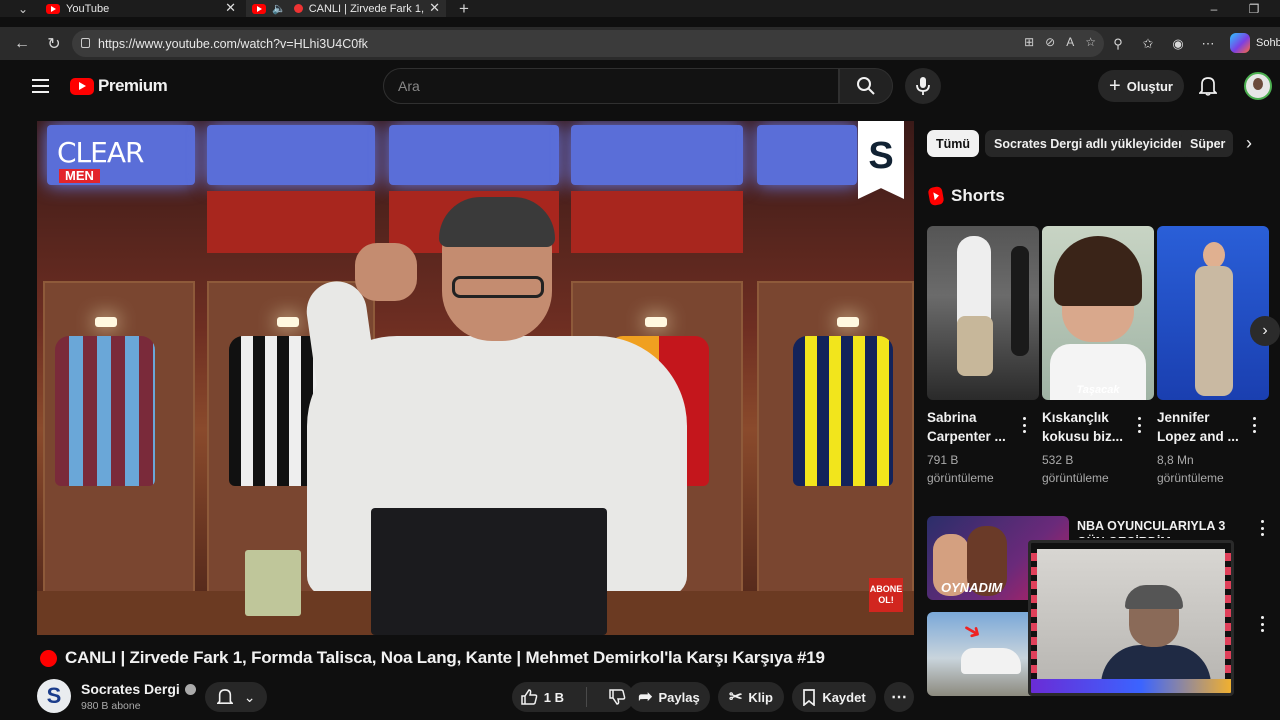 This screenshot has height=720, width=1280. Describe the element at coordinates (760, 697) in the screenshot. I see `clip-label: Klip` at that location.